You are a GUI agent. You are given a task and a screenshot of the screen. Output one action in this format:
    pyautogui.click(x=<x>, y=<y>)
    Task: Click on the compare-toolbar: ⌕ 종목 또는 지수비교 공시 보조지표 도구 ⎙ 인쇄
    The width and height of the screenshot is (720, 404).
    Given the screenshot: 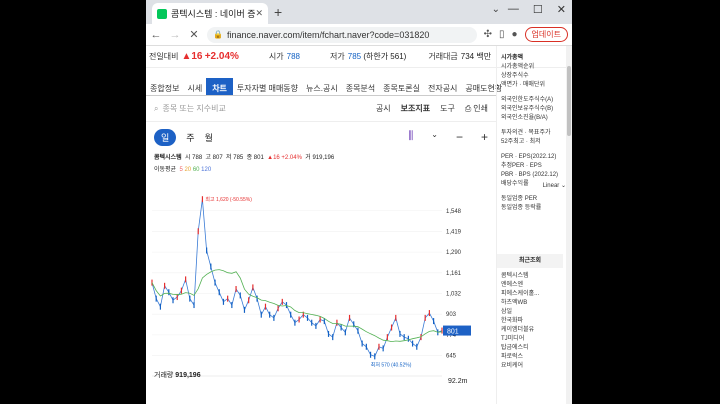 What is the action you would take?
    pyautogui.click(x=321, y=109)
    